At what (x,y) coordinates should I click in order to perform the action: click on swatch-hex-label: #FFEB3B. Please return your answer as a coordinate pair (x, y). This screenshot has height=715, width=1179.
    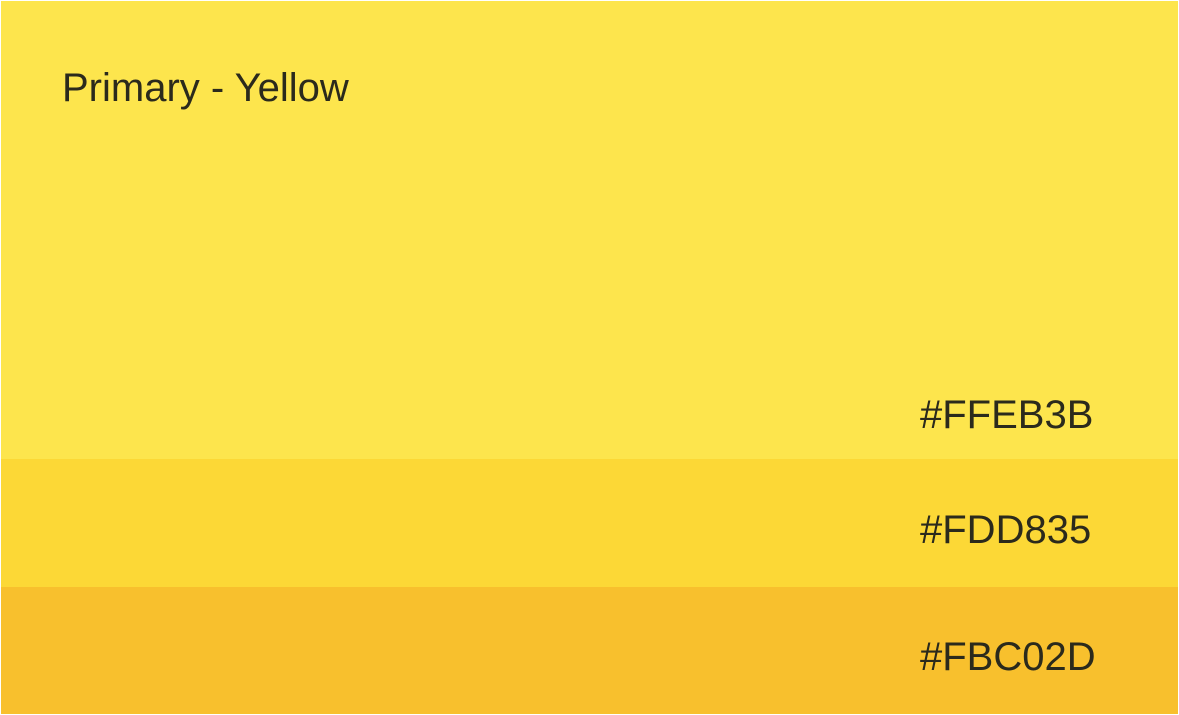
    Looking at the image, I should click on (1007, 415).